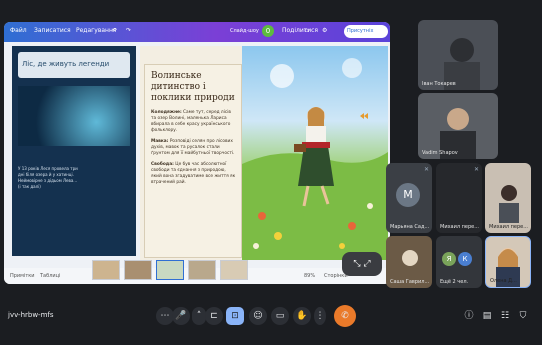 The image size is (542, 345). What do you see at coordinates (18, 30) in the screenshot?
I see `menu-file: Файл` at bounding box center [18, 30].